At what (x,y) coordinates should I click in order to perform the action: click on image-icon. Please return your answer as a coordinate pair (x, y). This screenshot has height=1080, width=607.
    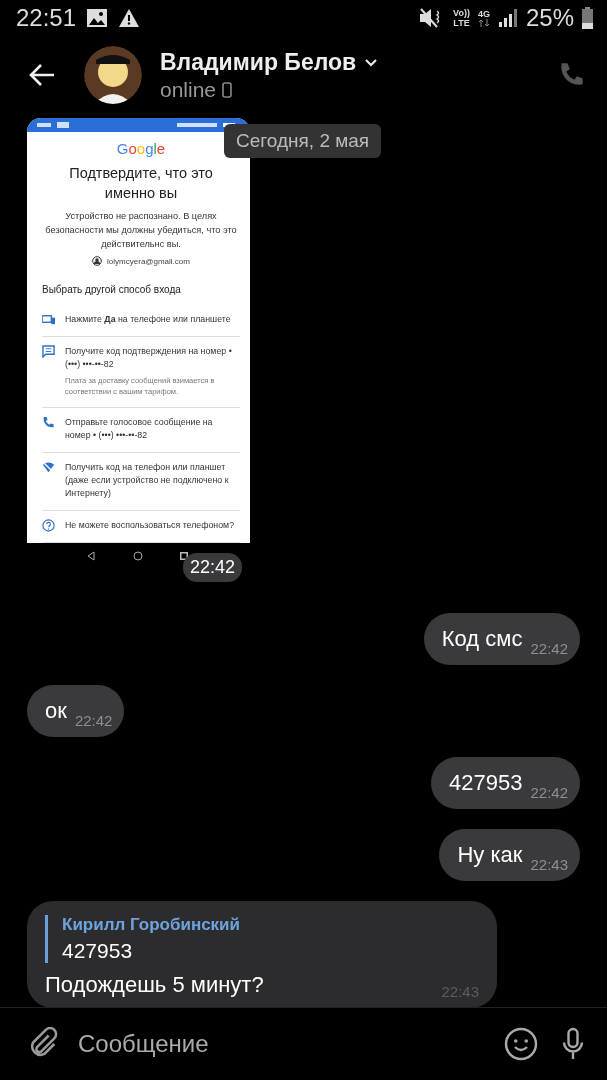
    Looking at the image, I should click on (97, 18).